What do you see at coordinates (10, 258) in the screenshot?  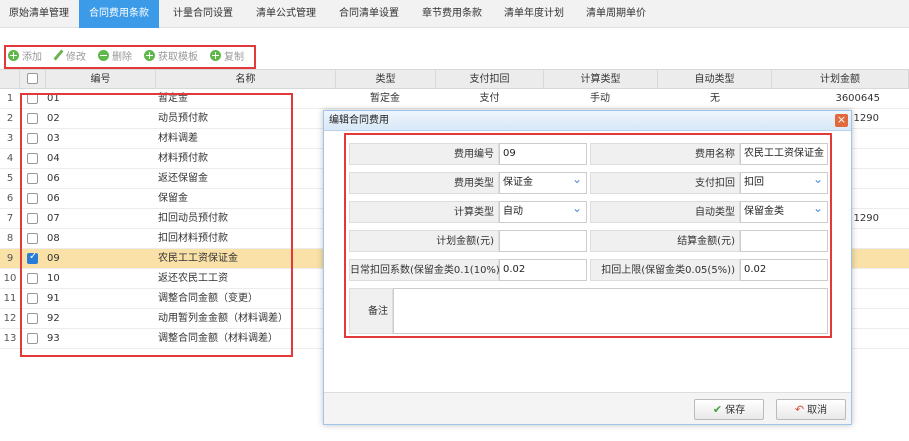 I see `row-number: 9` at bounding box center [10, 258].